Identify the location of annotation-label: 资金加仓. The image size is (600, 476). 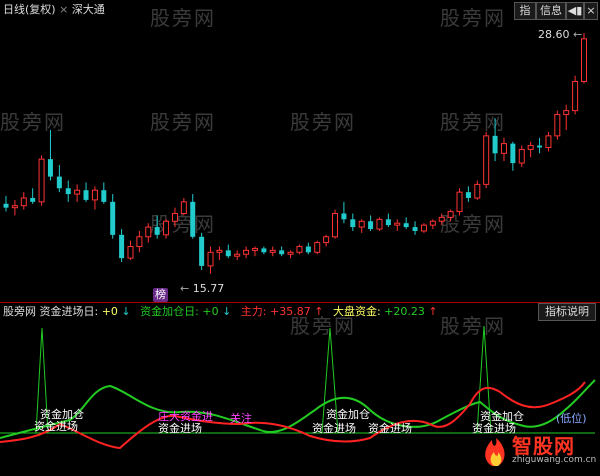
(348, 414).